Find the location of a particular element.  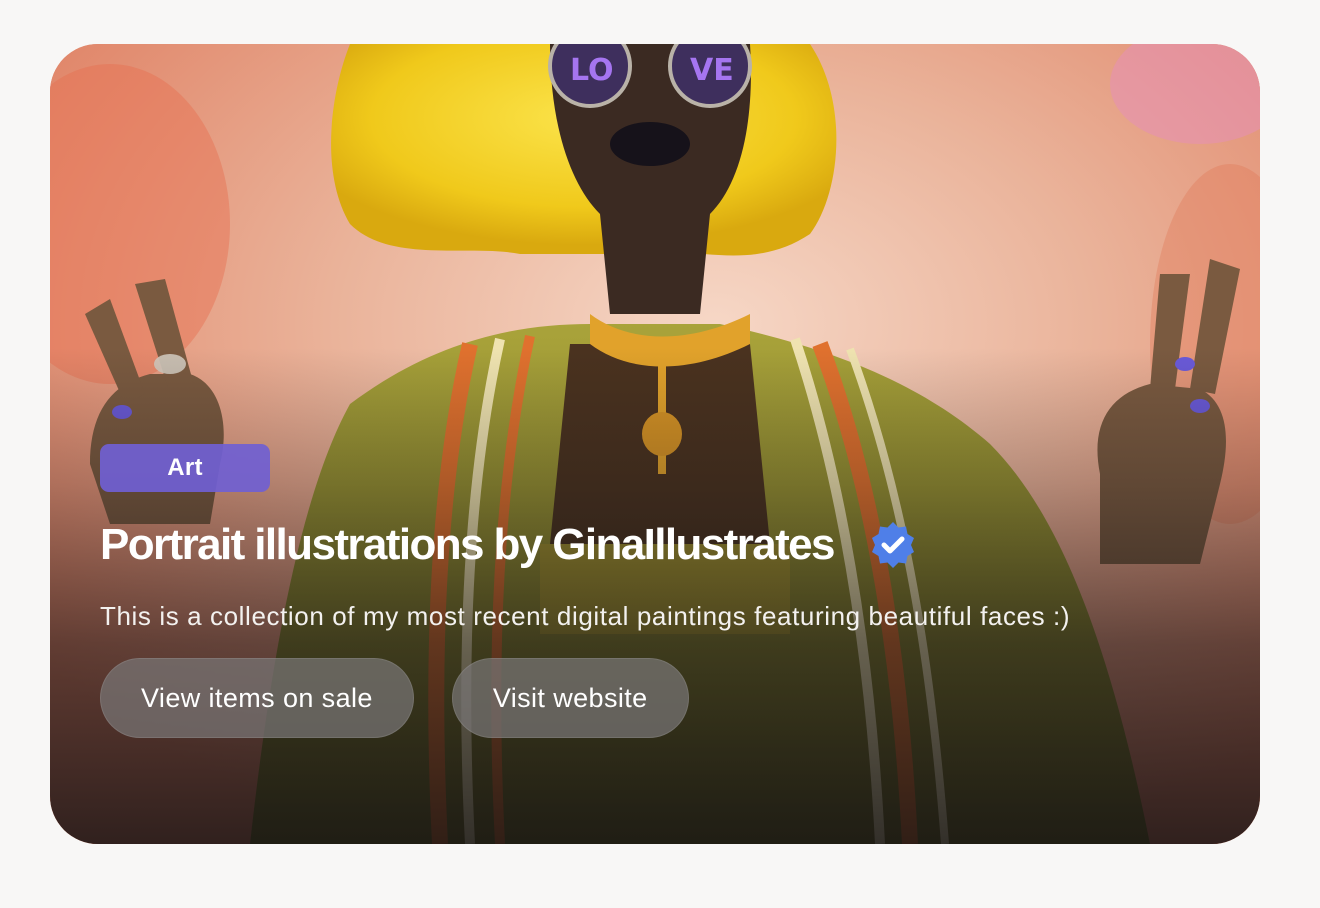

visit-website-button: Visit website is located at coordinates (570, 698).